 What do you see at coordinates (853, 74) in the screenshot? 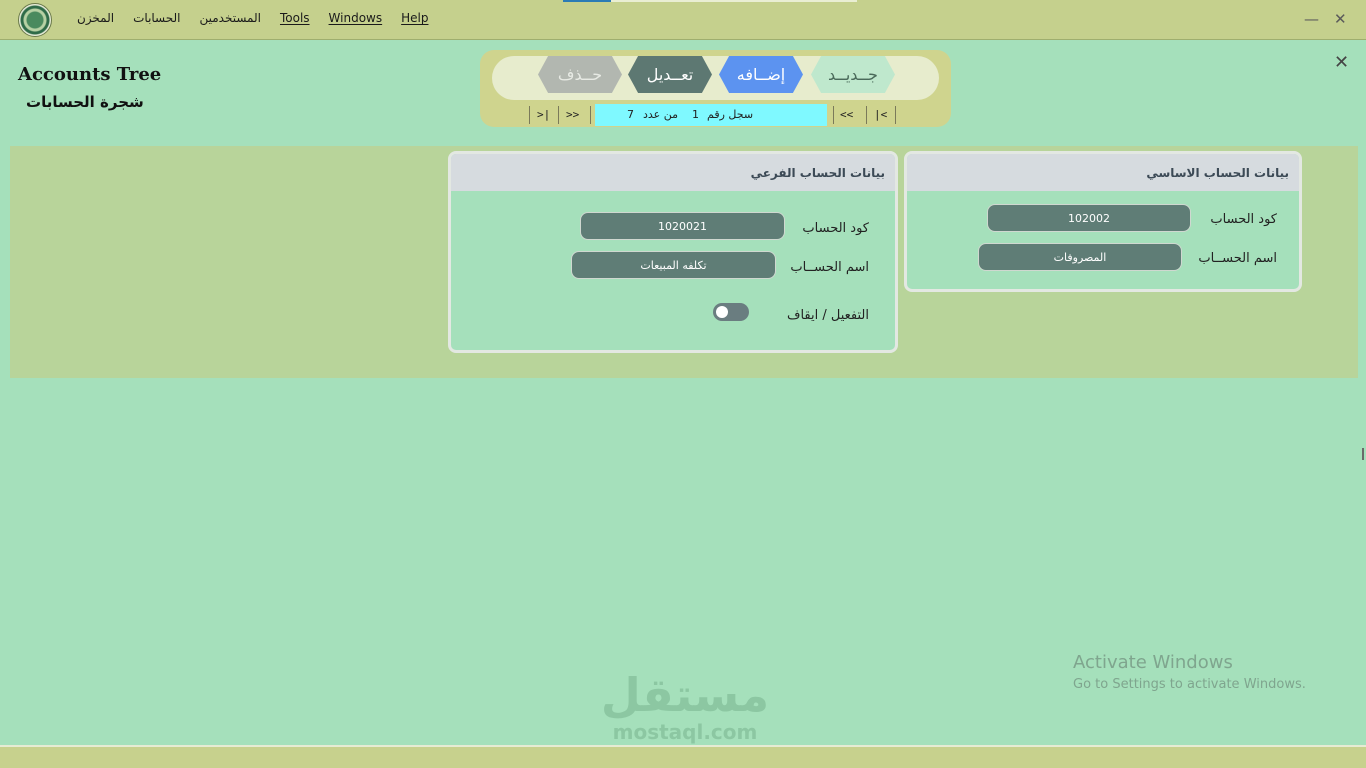
I see `new-button: جــديــد` at bounding box center [853, 74].